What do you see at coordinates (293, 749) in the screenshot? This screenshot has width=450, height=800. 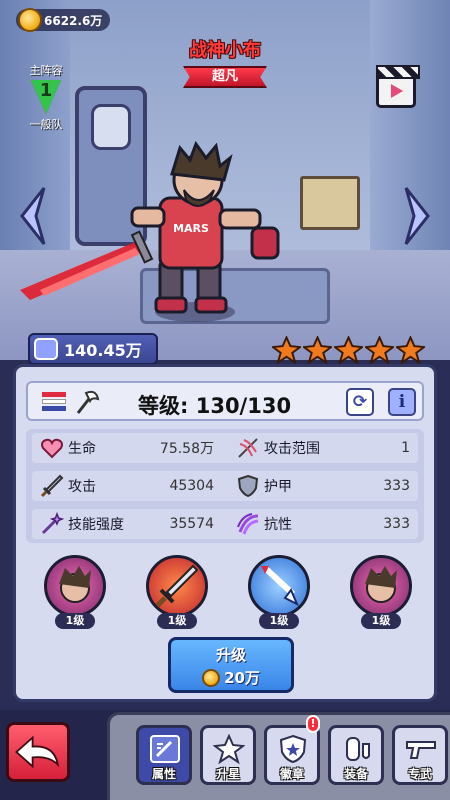 I see `medal-icon` at bounding box center [293, 749].